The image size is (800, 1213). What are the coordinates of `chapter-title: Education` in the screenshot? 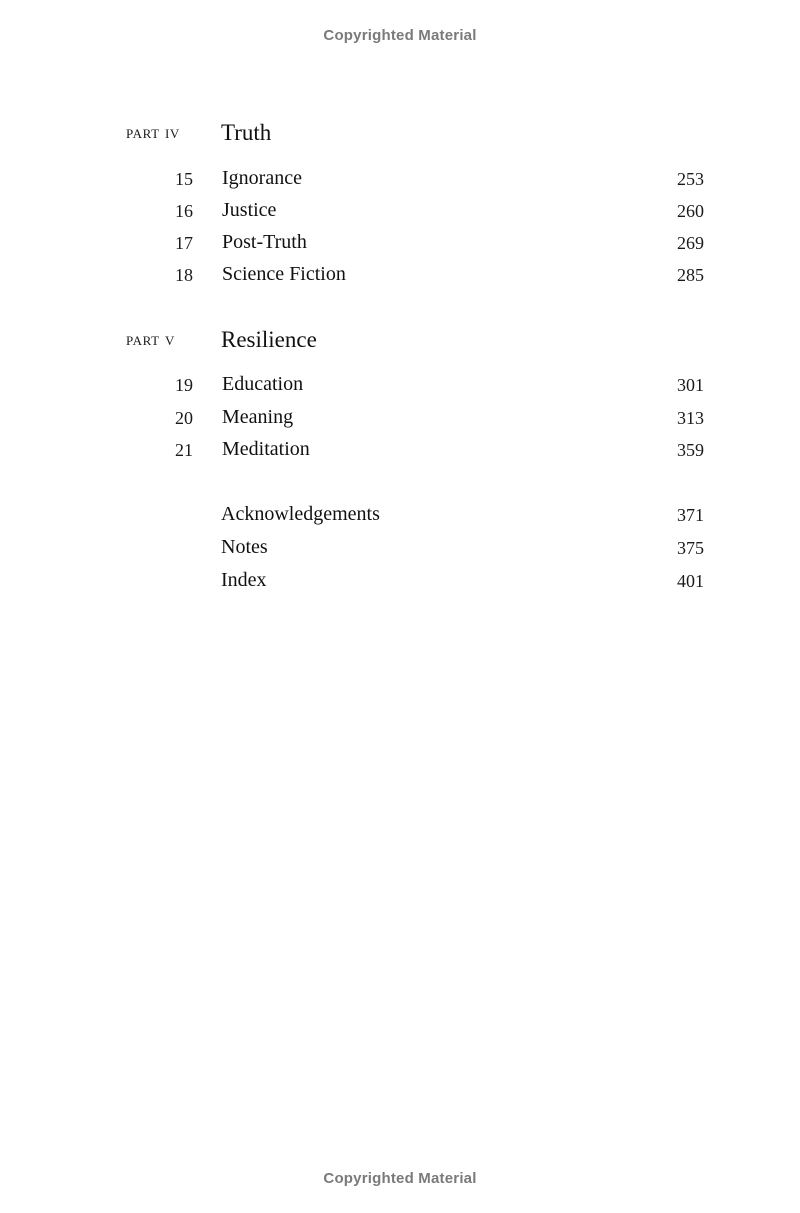 It's located at (263, 384).